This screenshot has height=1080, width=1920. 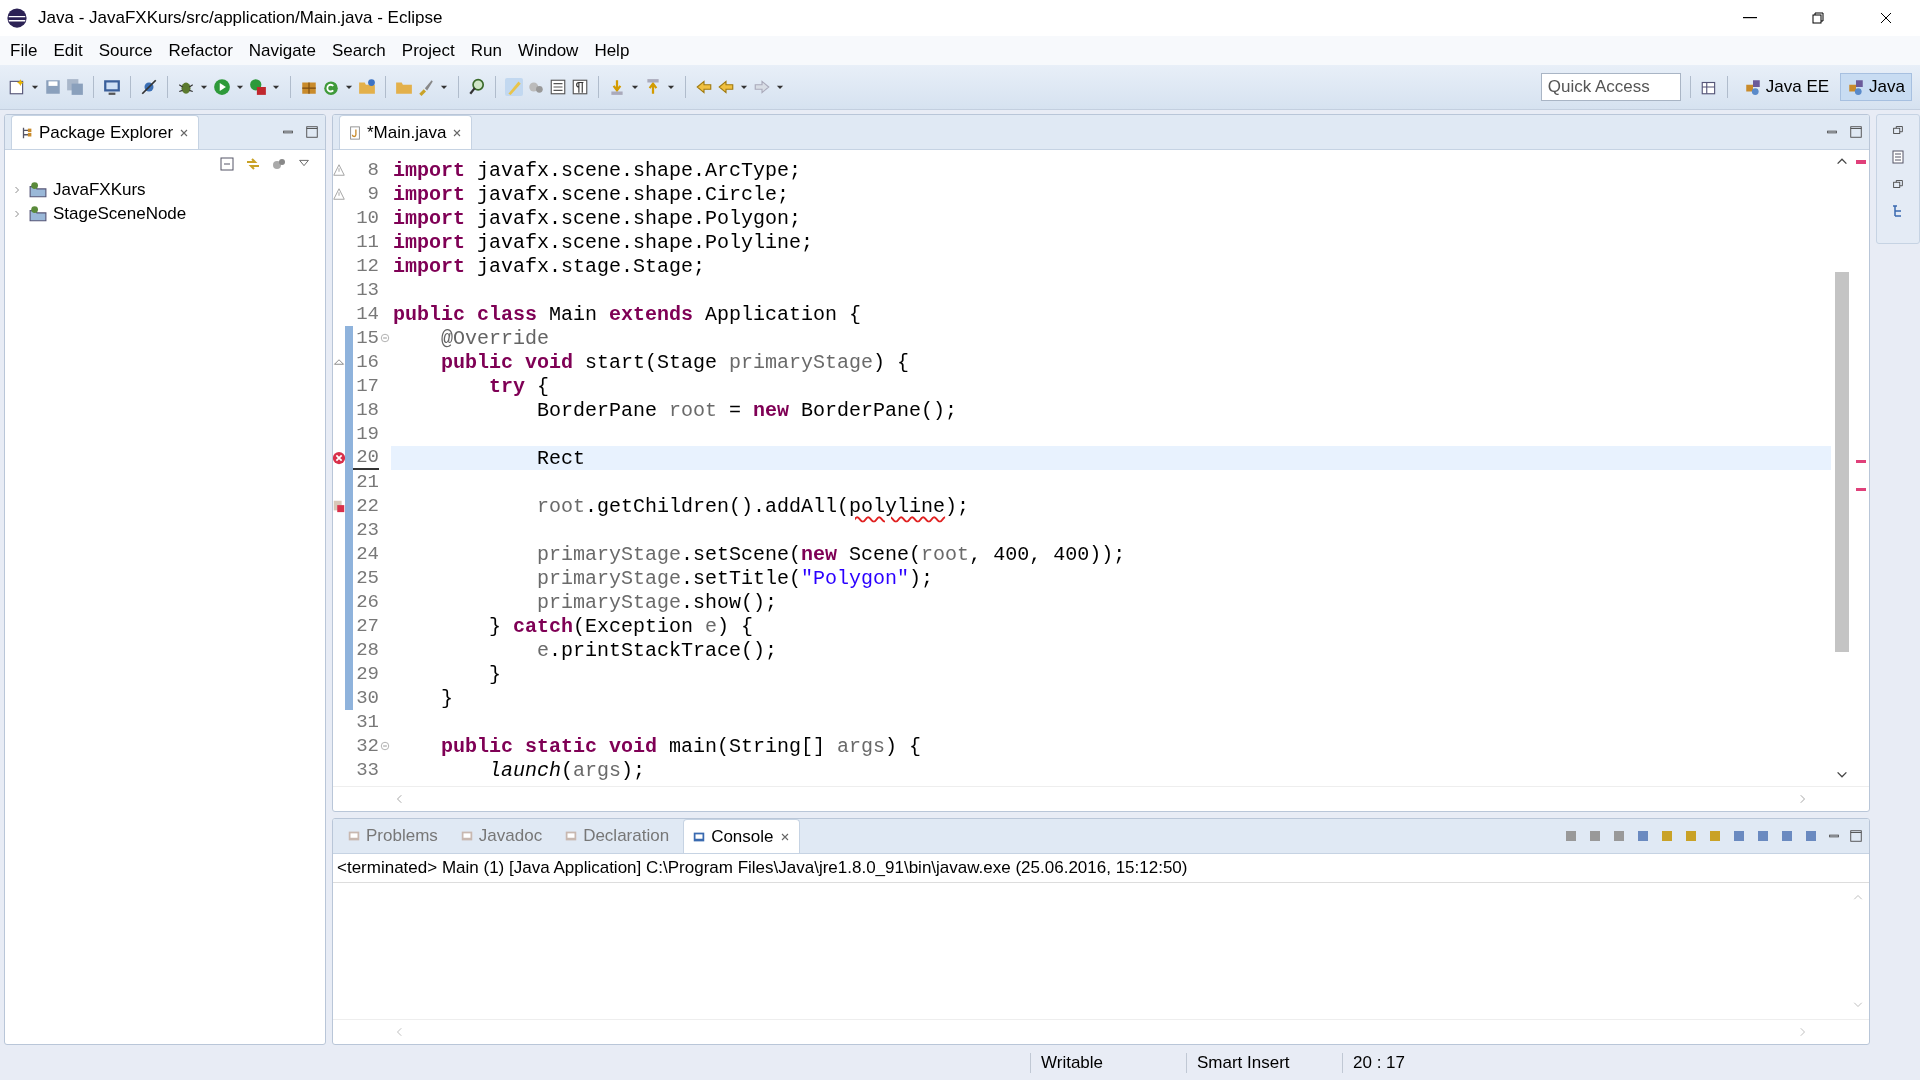 What do you see at coordinates (367, 602) in the screenshot?
I see `line-number: 26` at bounding box center [367, 602].